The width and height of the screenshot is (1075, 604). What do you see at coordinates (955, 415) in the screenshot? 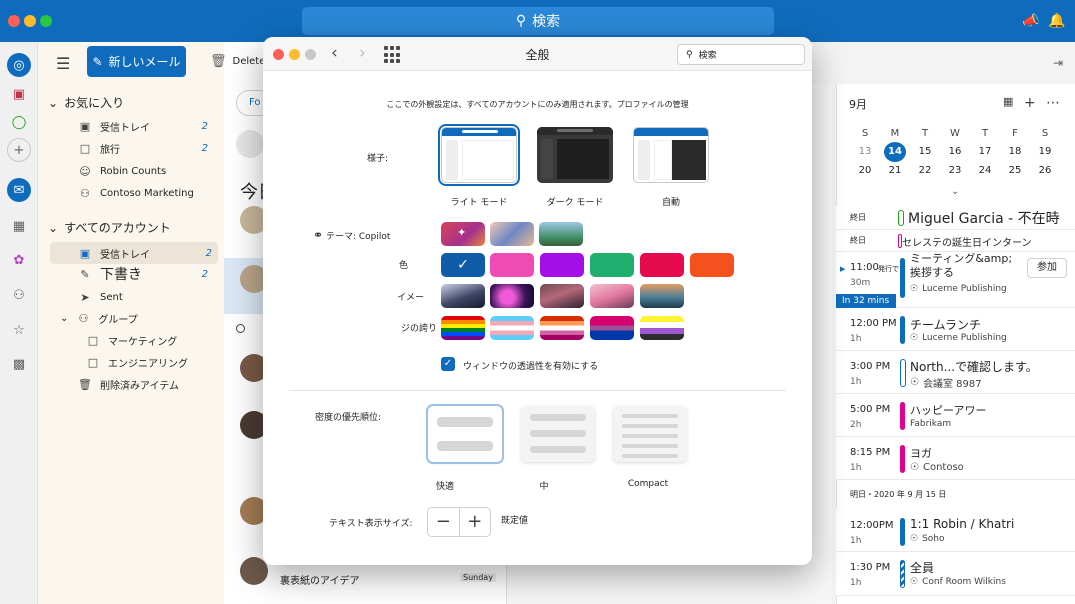
I see `calendar-event: 5:00 PM 2h ハッピーアワー Fabrikam` at bounding box center [955, 415].